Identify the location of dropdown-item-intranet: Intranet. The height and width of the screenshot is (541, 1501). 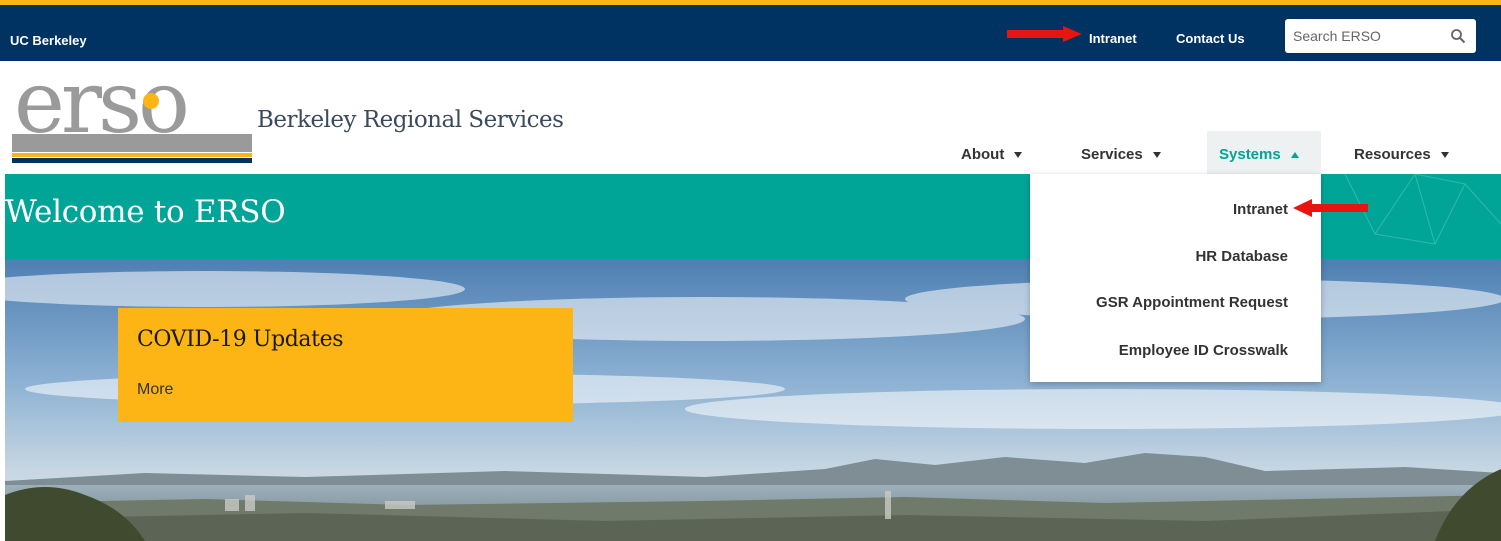
(1260, 209).